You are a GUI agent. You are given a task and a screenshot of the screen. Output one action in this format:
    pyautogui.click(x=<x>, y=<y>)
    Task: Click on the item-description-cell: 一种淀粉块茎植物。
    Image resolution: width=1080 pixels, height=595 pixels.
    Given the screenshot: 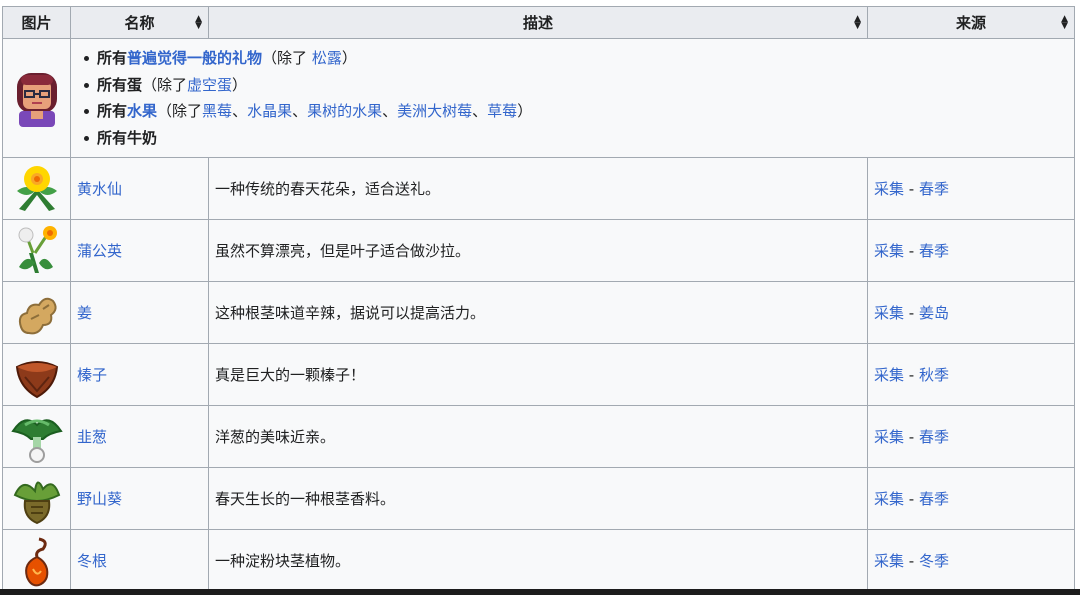 What is the action you would take?
    pyautogui.click(x=538, y=560)
    